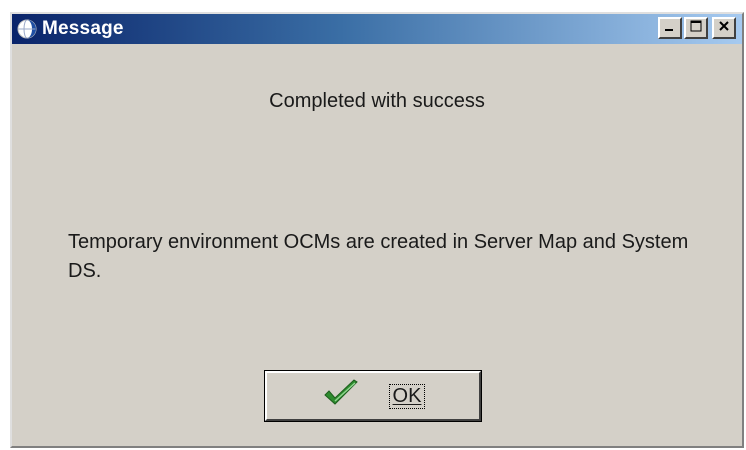 This screenshot has width=746, height=450. What do you see at coordinates (373, 396) in the screenshot?
I see `ok-button: OK` at bounding box center [373, 396].